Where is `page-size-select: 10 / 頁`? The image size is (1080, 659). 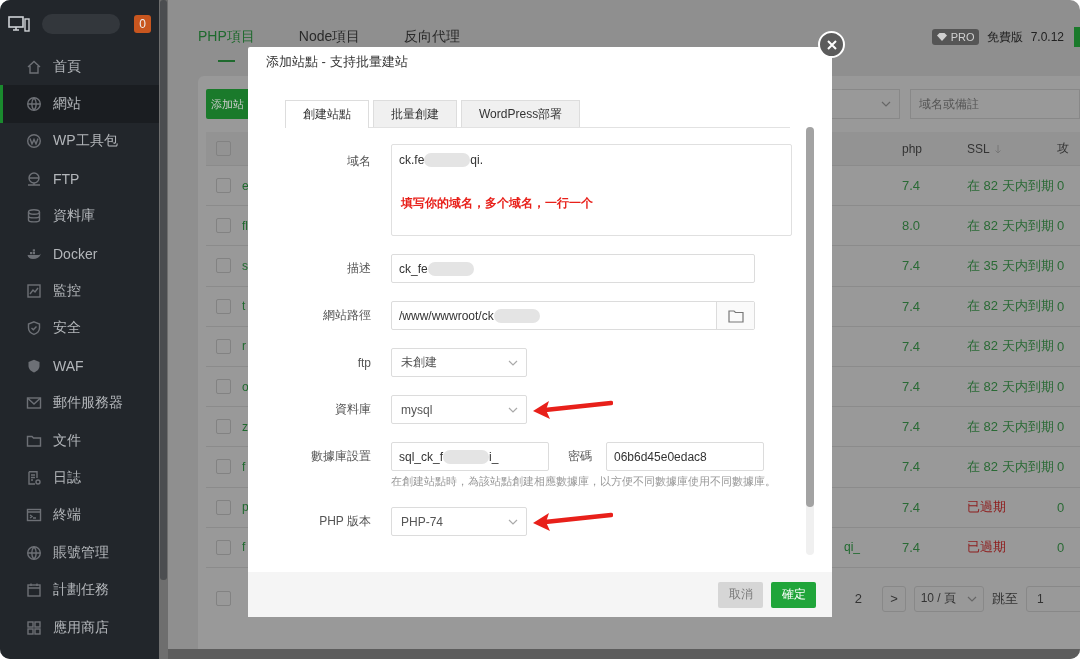 page-size-select: 10 / 頁 is located at coordinates (949, 598).